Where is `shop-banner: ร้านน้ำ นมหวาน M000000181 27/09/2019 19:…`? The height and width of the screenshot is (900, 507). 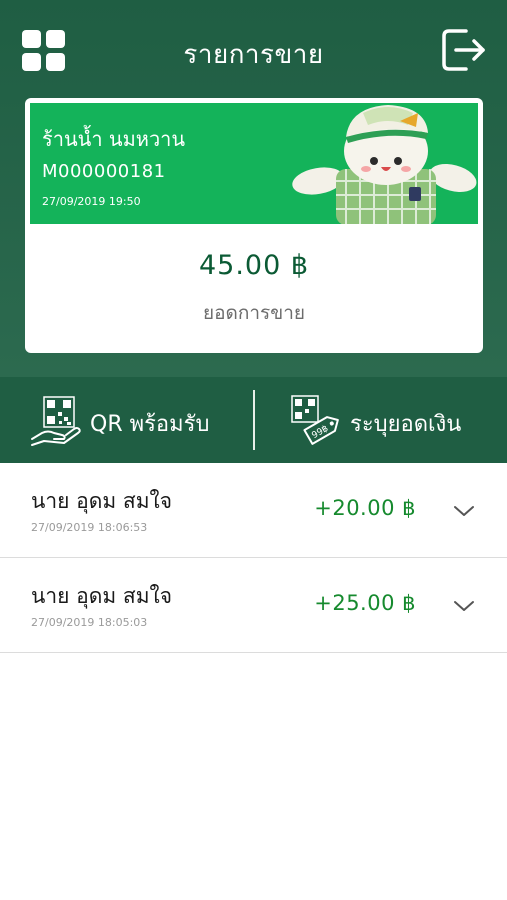 shop-banner: ร้านน้ำ นมหวาน M000000181 27/09/2019 19:… is located at coordinates (254, 163).